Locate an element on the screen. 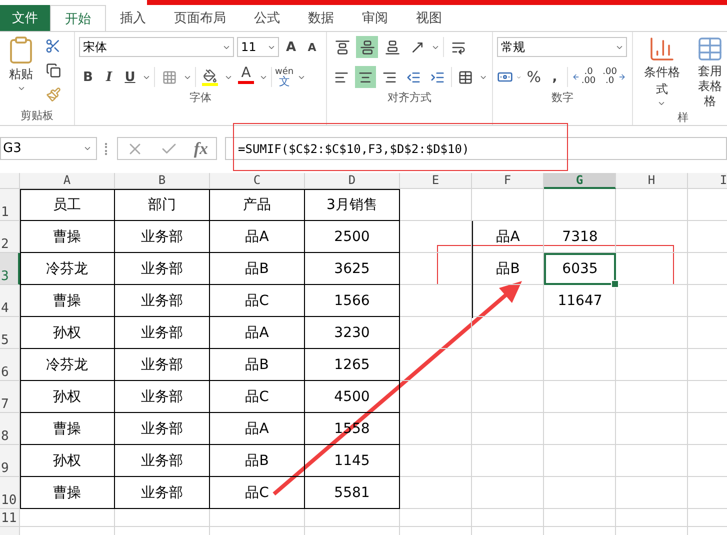  ribbon-tab: 审阅 is located at coordinates (375, 18).